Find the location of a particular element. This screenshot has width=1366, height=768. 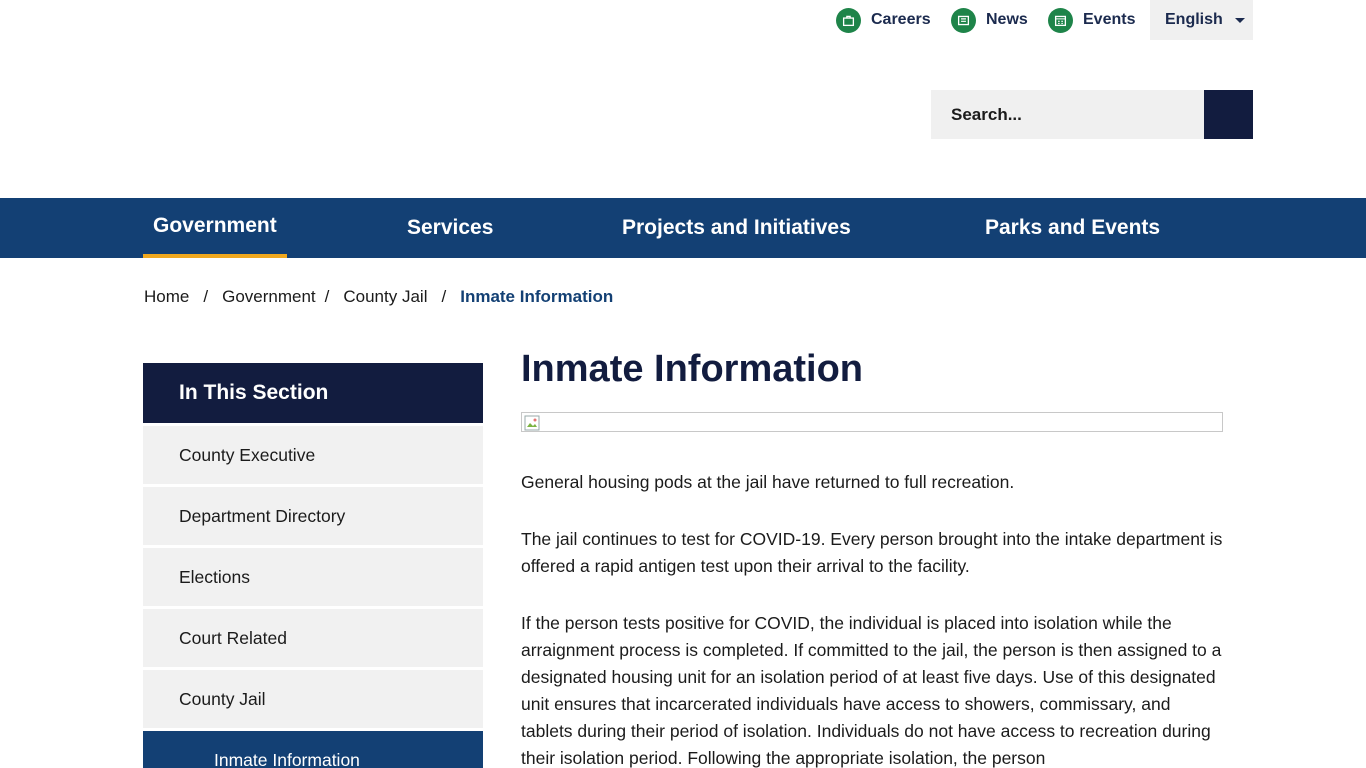

caret-down-icon is located at coordinates (1239, 20).